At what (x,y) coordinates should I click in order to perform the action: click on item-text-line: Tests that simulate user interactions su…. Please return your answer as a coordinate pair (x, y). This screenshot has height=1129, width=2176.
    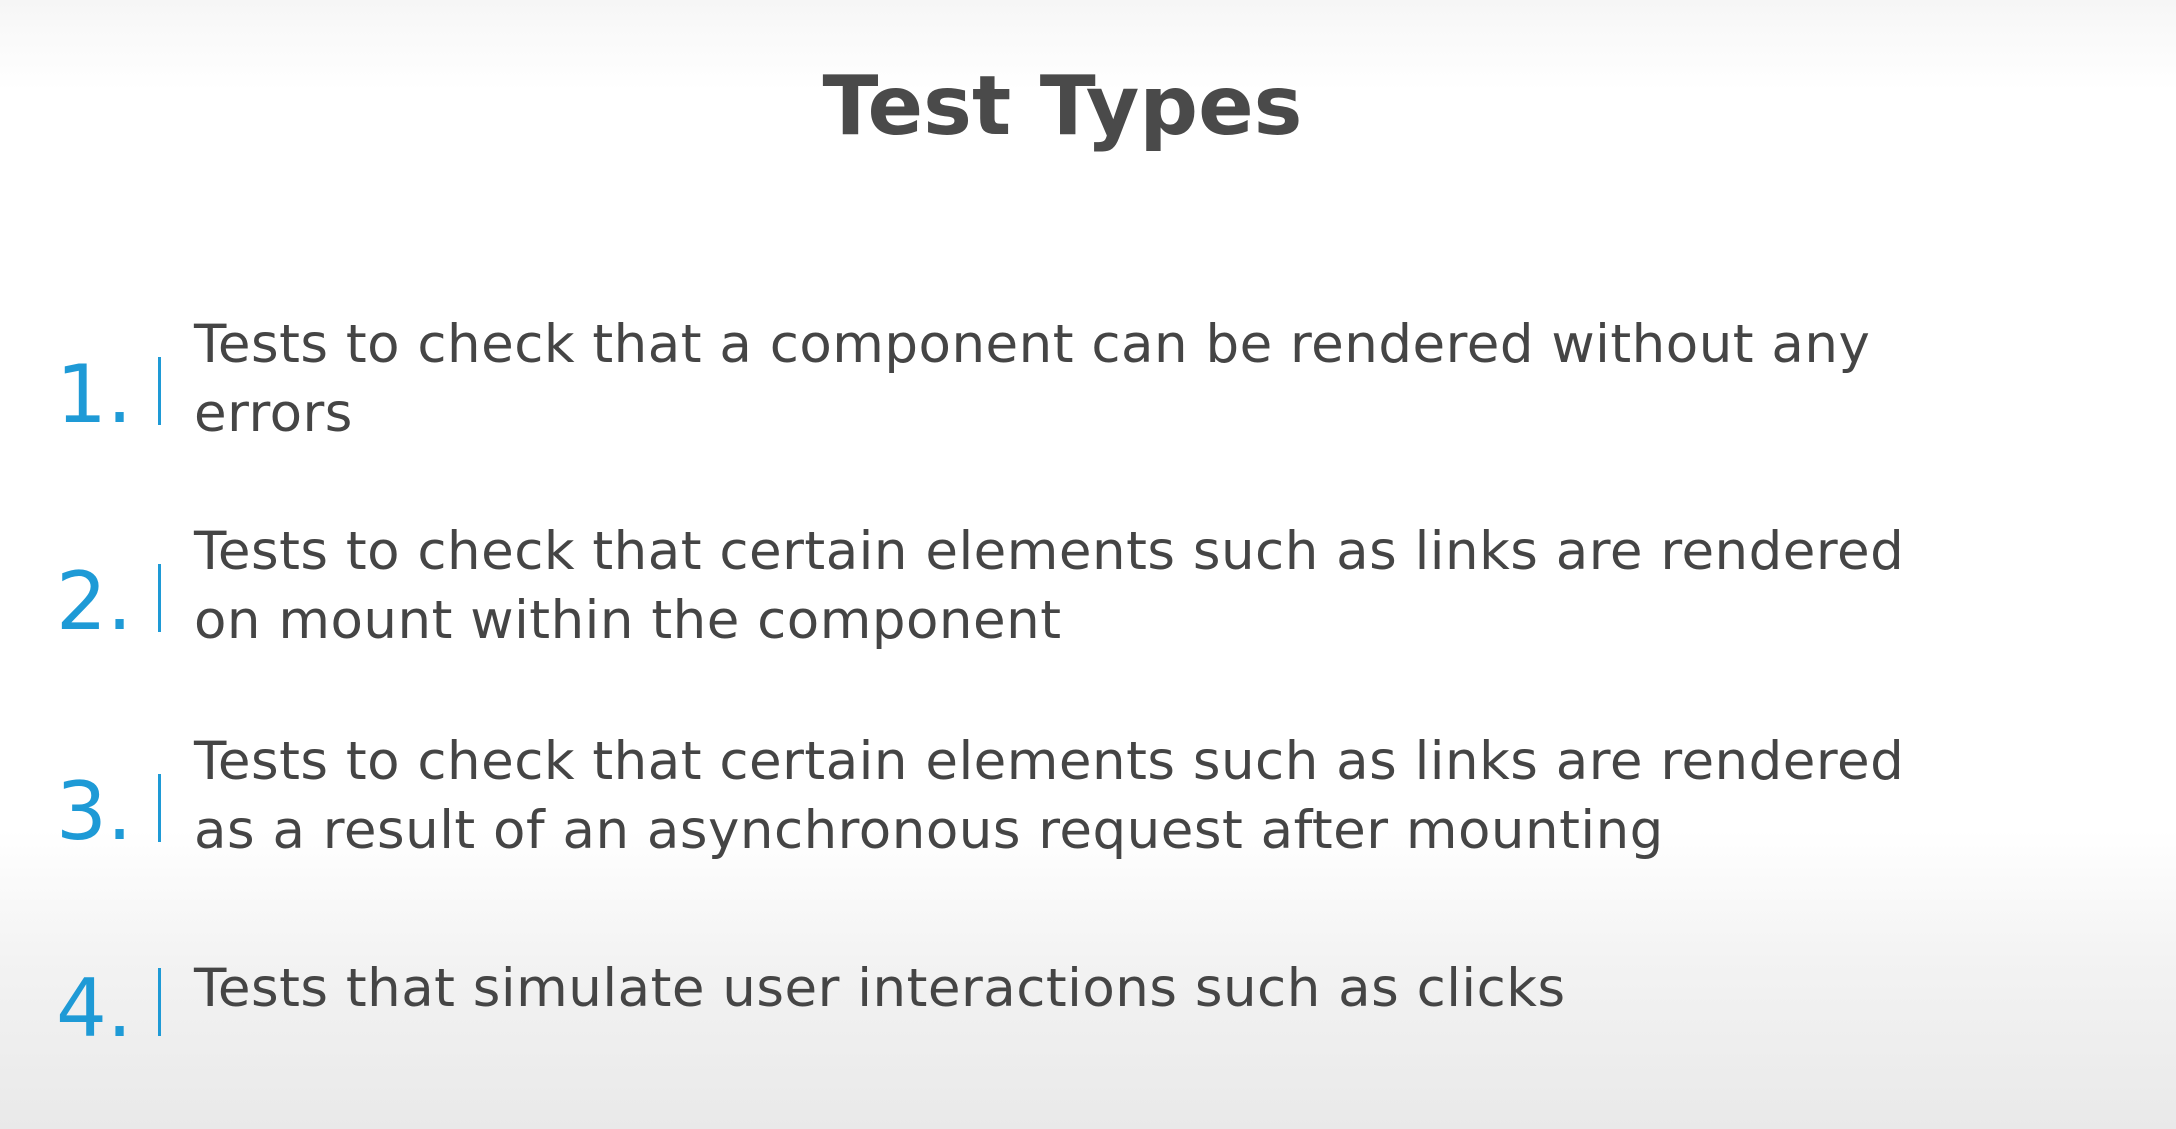
    Looking at the image, I should click on (880, 988).